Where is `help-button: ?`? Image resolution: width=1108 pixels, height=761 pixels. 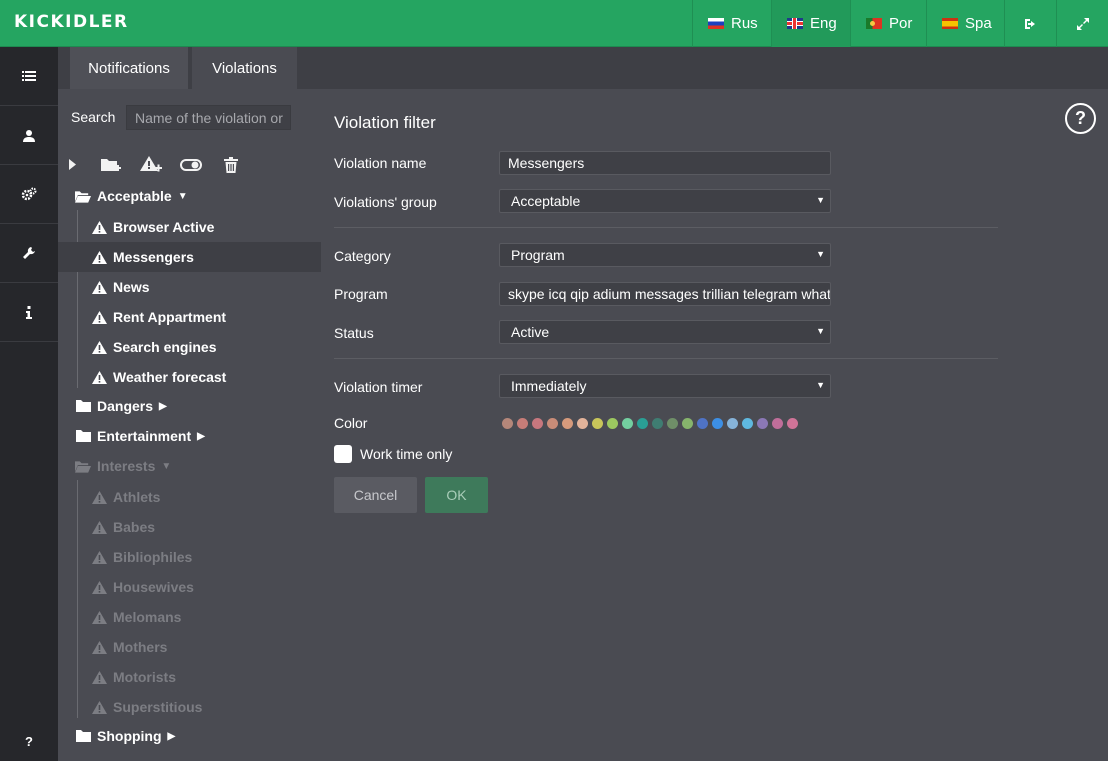 help-button: ? is located at coordinates (1080, 118).